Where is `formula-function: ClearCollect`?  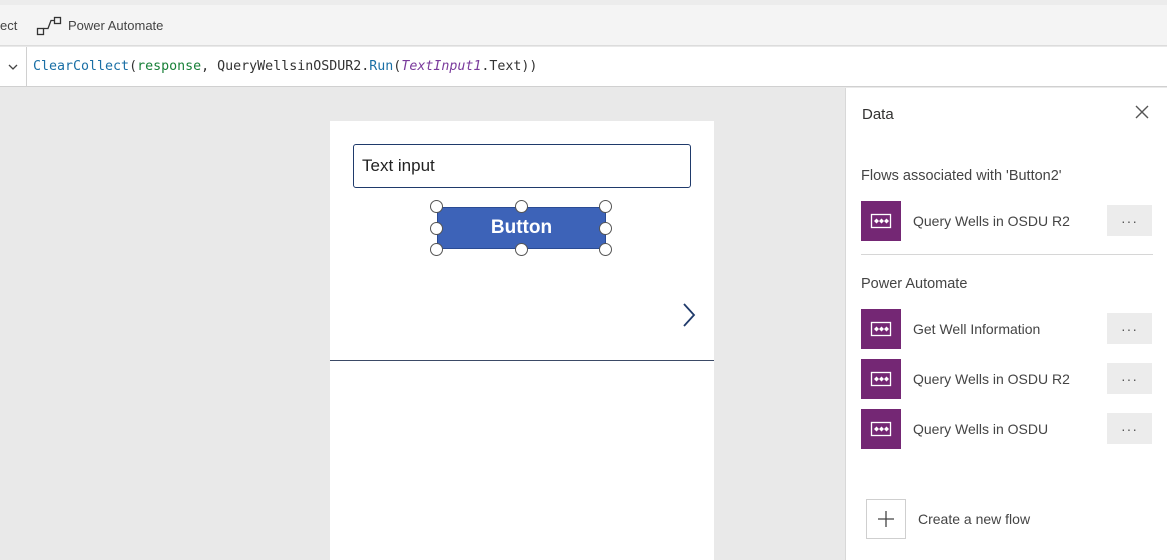
formula-function: ClearCollect is located at coordinates (81, 66).